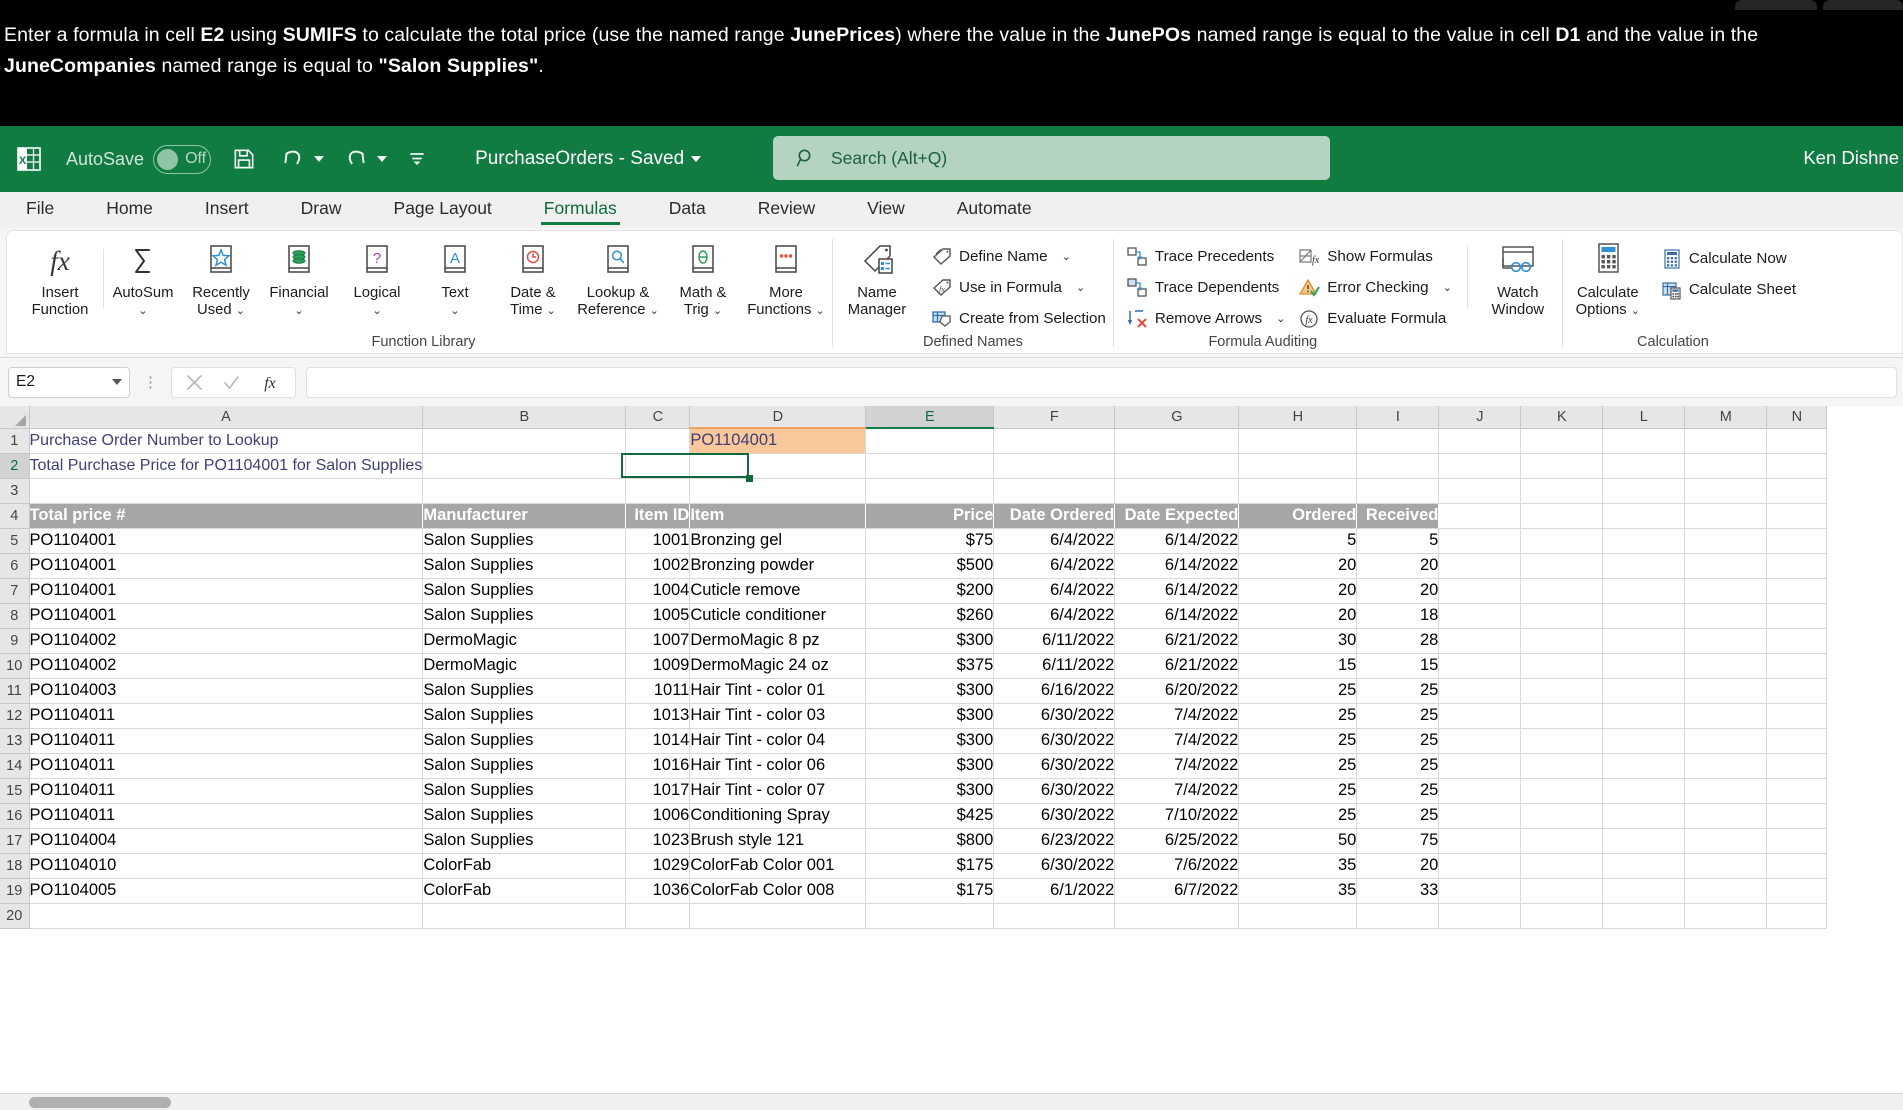 The image size is (1903, 1110). I want to click on cell-D18: ColorFab Color 001, so click(778, 866).